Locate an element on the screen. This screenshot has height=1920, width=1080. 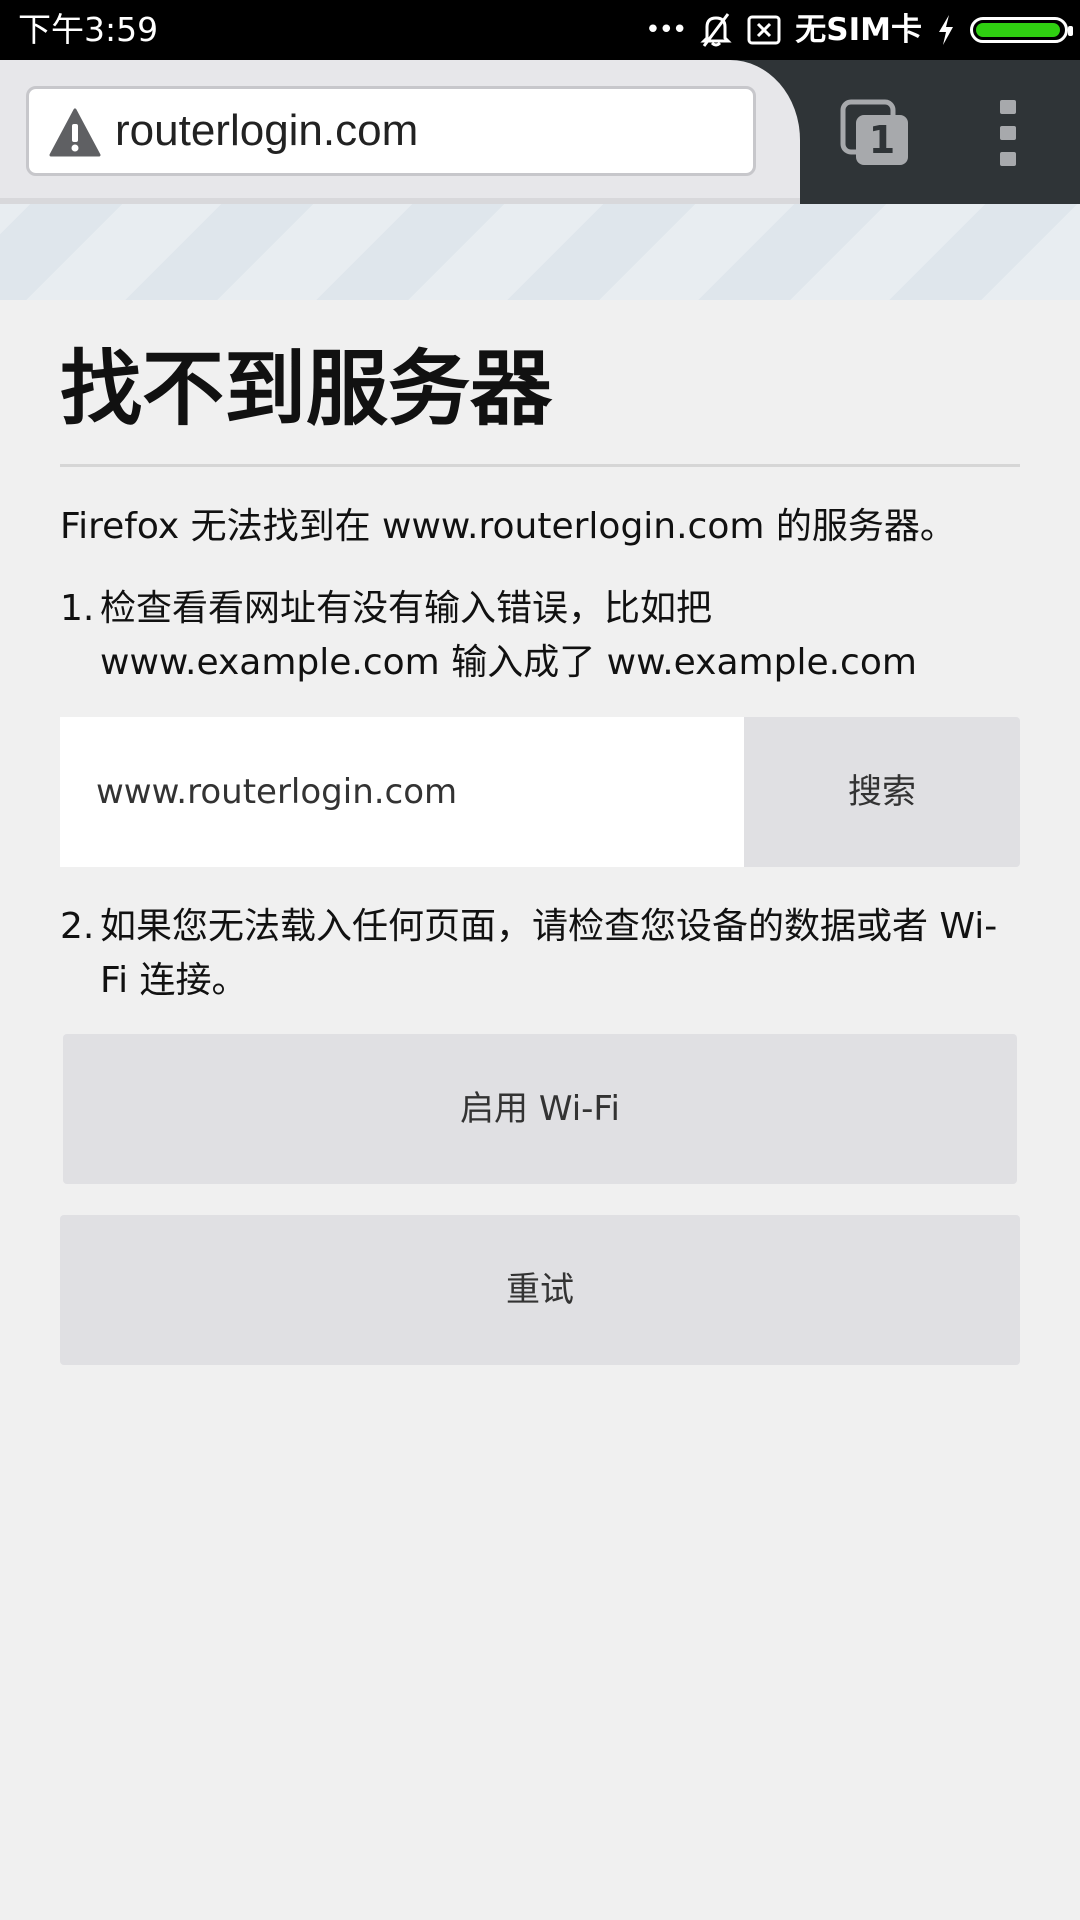
search-row: www.routerlogin.com 搜索 is located at coordinates (540, 792).